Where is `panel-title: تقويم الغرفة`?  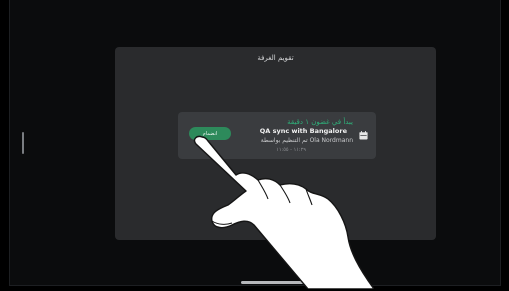
panel-title: تقويم الغرفة is located at coordinates (275, 58).